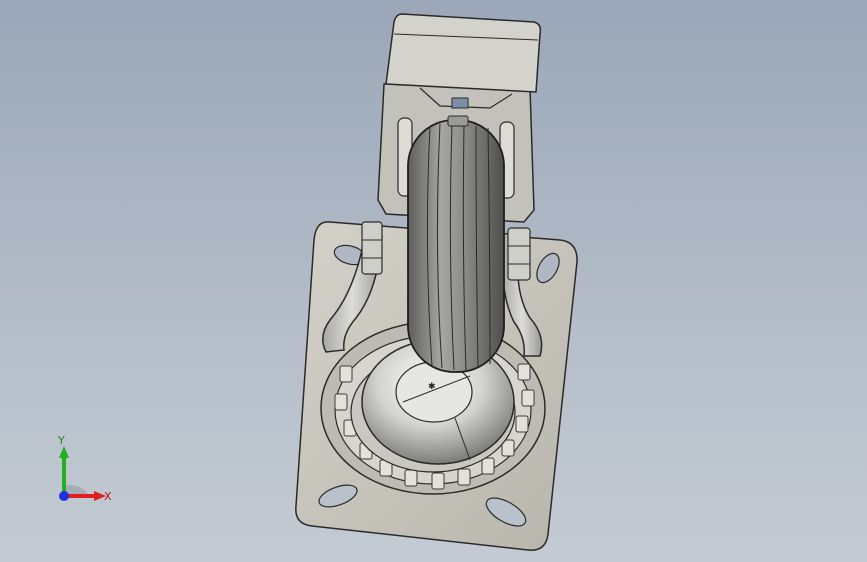 Image resolution: width=867 pixels, height=562 pixels. What do you see at coordinates (458, 121) in the screenshot?
I see `tire-valve` at bounding box center [458, 121].